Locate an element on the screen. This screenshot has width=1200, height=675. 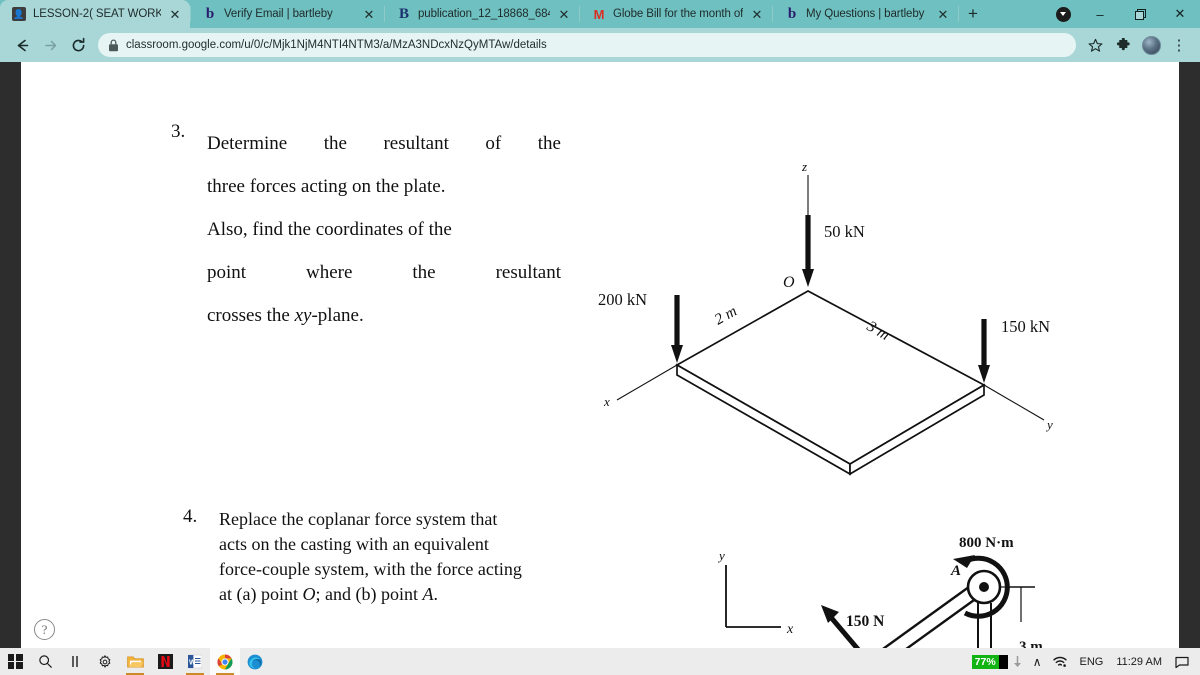
moment-label-800nm: 800 N·m is located at coordinates (986, 543).